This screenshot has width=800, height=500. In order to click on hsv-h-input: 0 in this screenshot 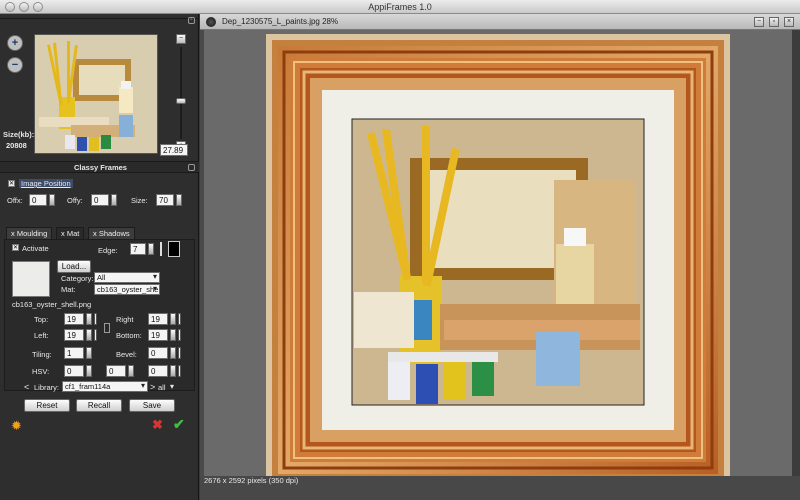, I will do `click(74, 371)`.